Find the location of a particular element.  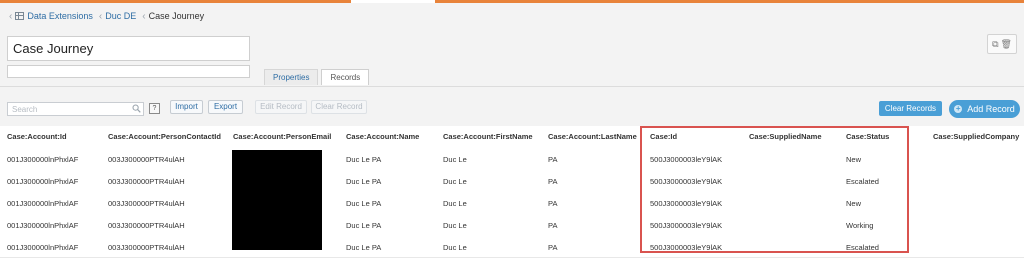

column-header-supplied-name: Case:SuppliedName is located at coordinates (785, 136).